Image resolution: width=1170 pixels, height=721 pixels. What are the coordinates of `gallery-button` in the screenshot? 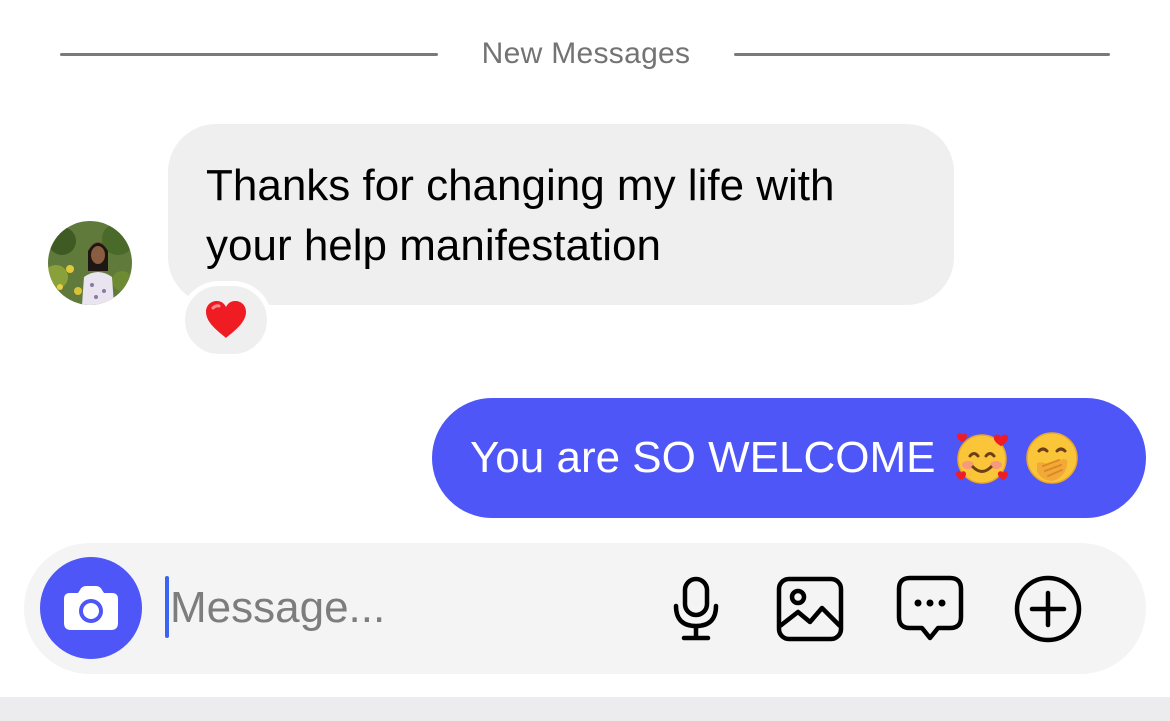 It's located at (810, 609).